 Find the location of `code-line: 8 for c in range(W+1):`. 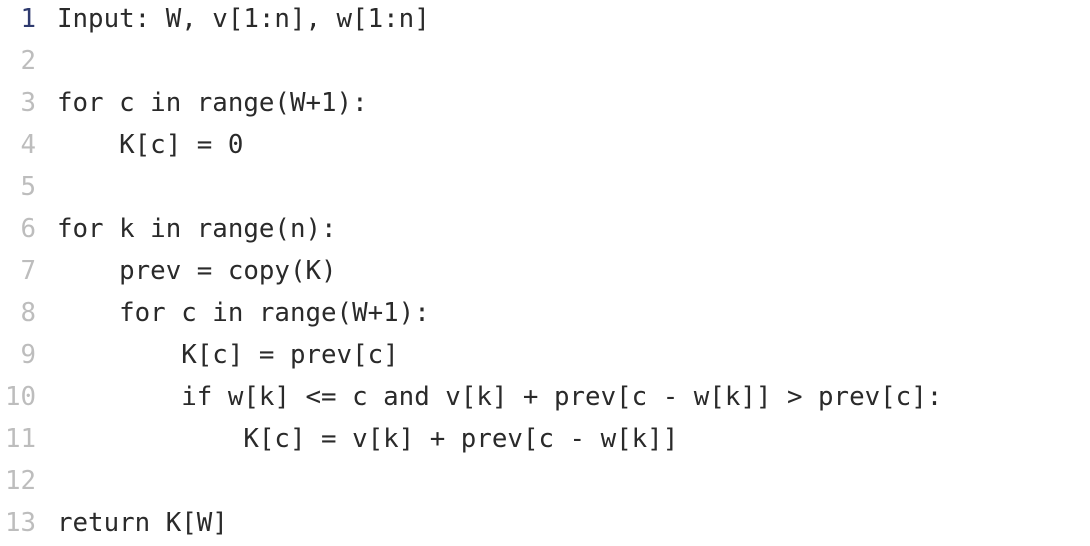

code-line: 8 for c in range(W+1): is located at coordinates (545, 315).